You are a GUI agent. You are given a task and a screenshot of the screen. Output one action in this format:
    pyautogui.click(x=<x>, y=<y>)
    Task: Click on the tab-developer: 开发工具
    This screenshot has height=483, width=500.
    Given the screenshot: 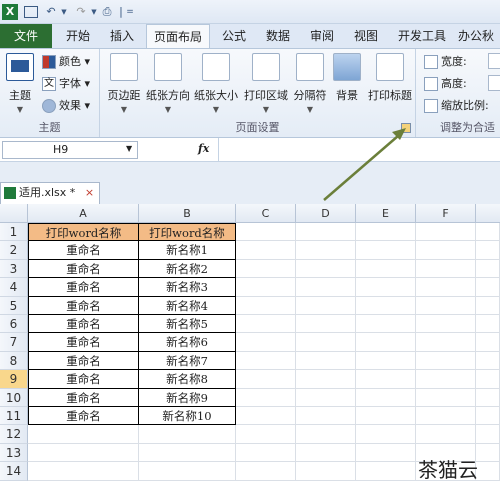 What is the action you would take?
    pyautogui.click(x=422, y=36)
    